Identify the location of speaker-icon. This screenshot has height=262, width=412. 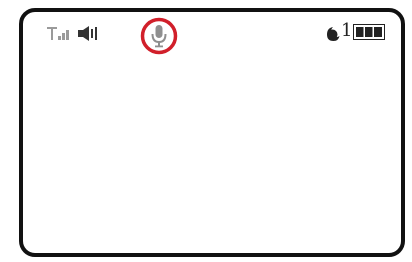
(87, 33).